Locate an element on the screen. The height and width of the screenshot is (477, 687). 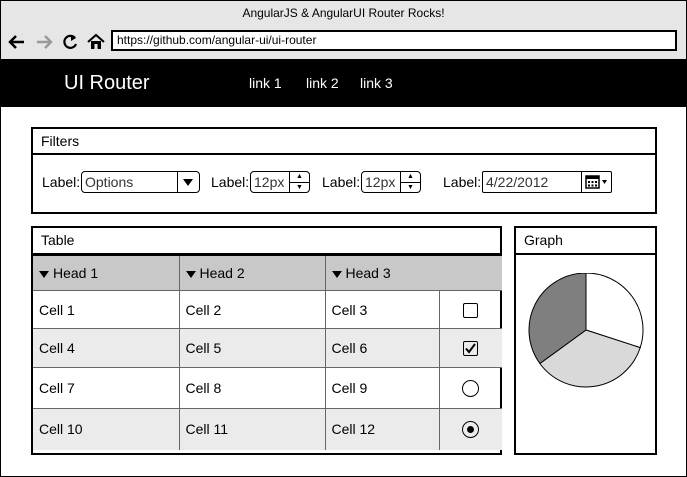
size-stepper-2: 12px ▲ ▼ is located at coordinates (391, 182).